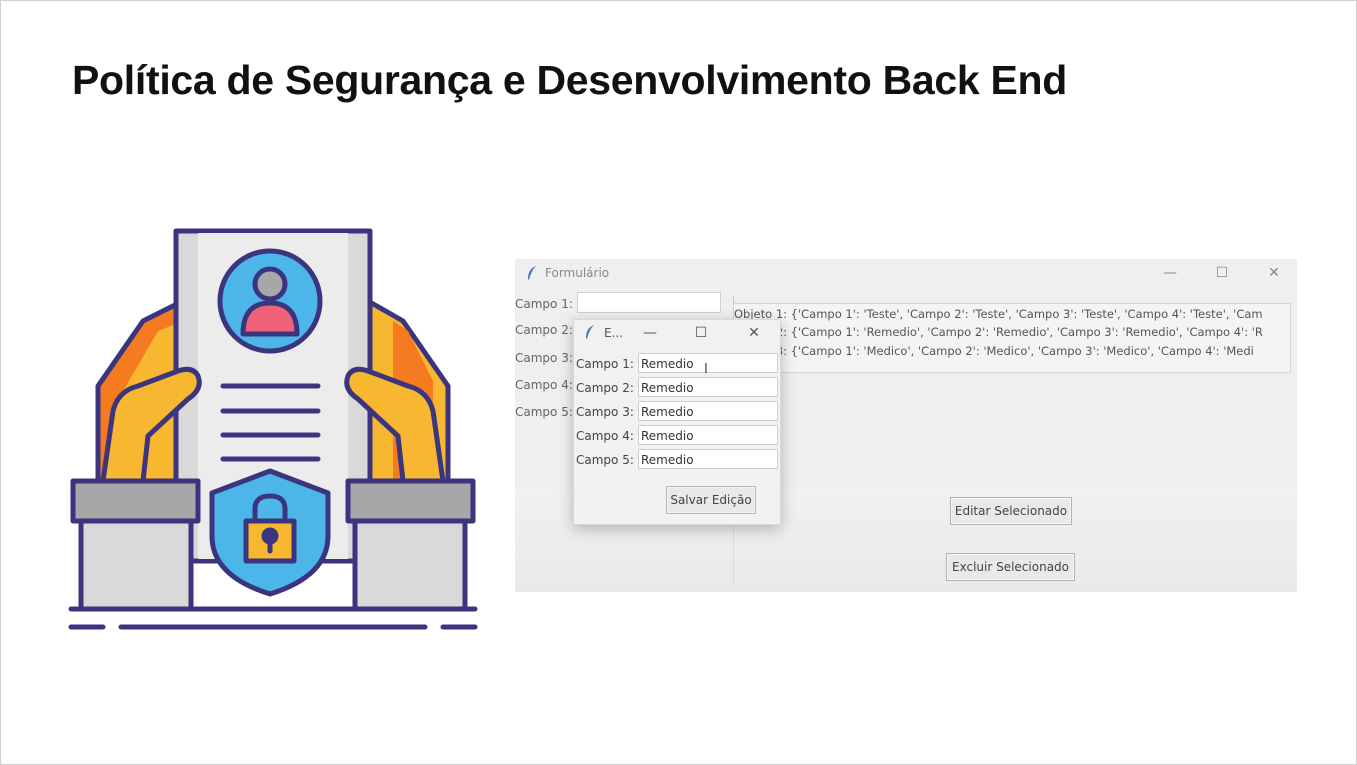 The width and height of the screenshot is (1357, 765). What do you see at coordinates (649, 302) in the screenshot?
I see `campo1-input` at bounding box center [649, 302].